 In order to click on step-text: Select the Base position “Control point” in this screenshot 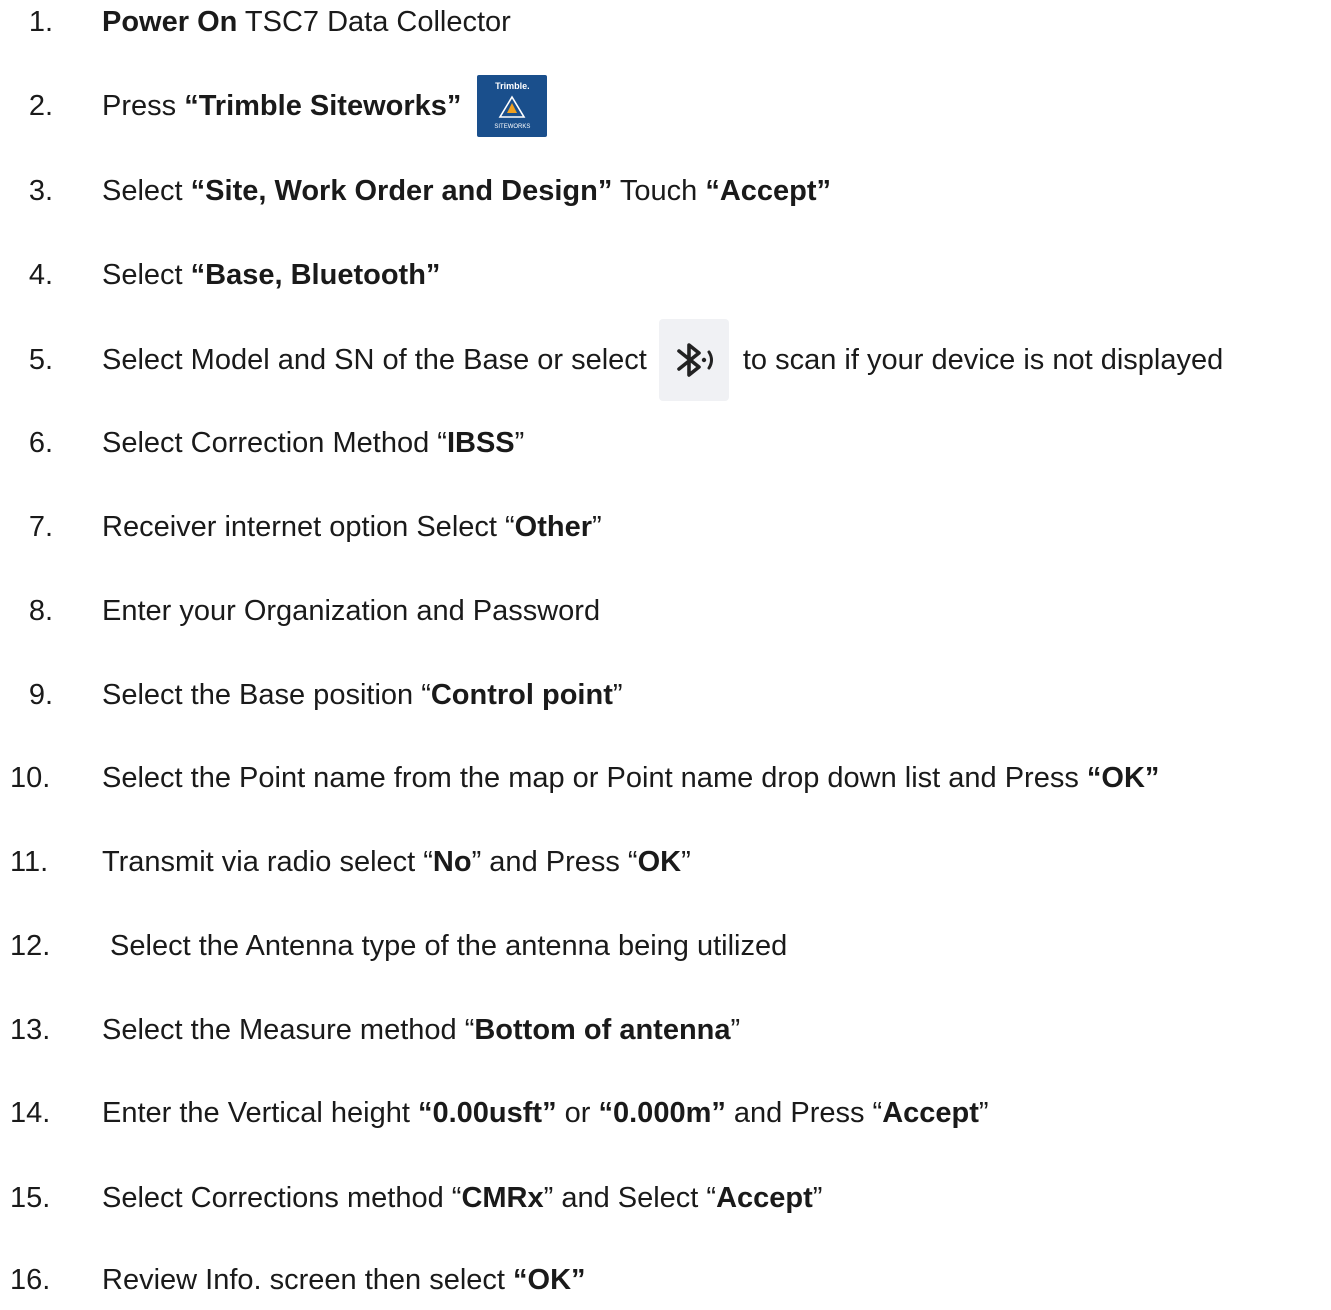, I will do `click(362, 695)`.